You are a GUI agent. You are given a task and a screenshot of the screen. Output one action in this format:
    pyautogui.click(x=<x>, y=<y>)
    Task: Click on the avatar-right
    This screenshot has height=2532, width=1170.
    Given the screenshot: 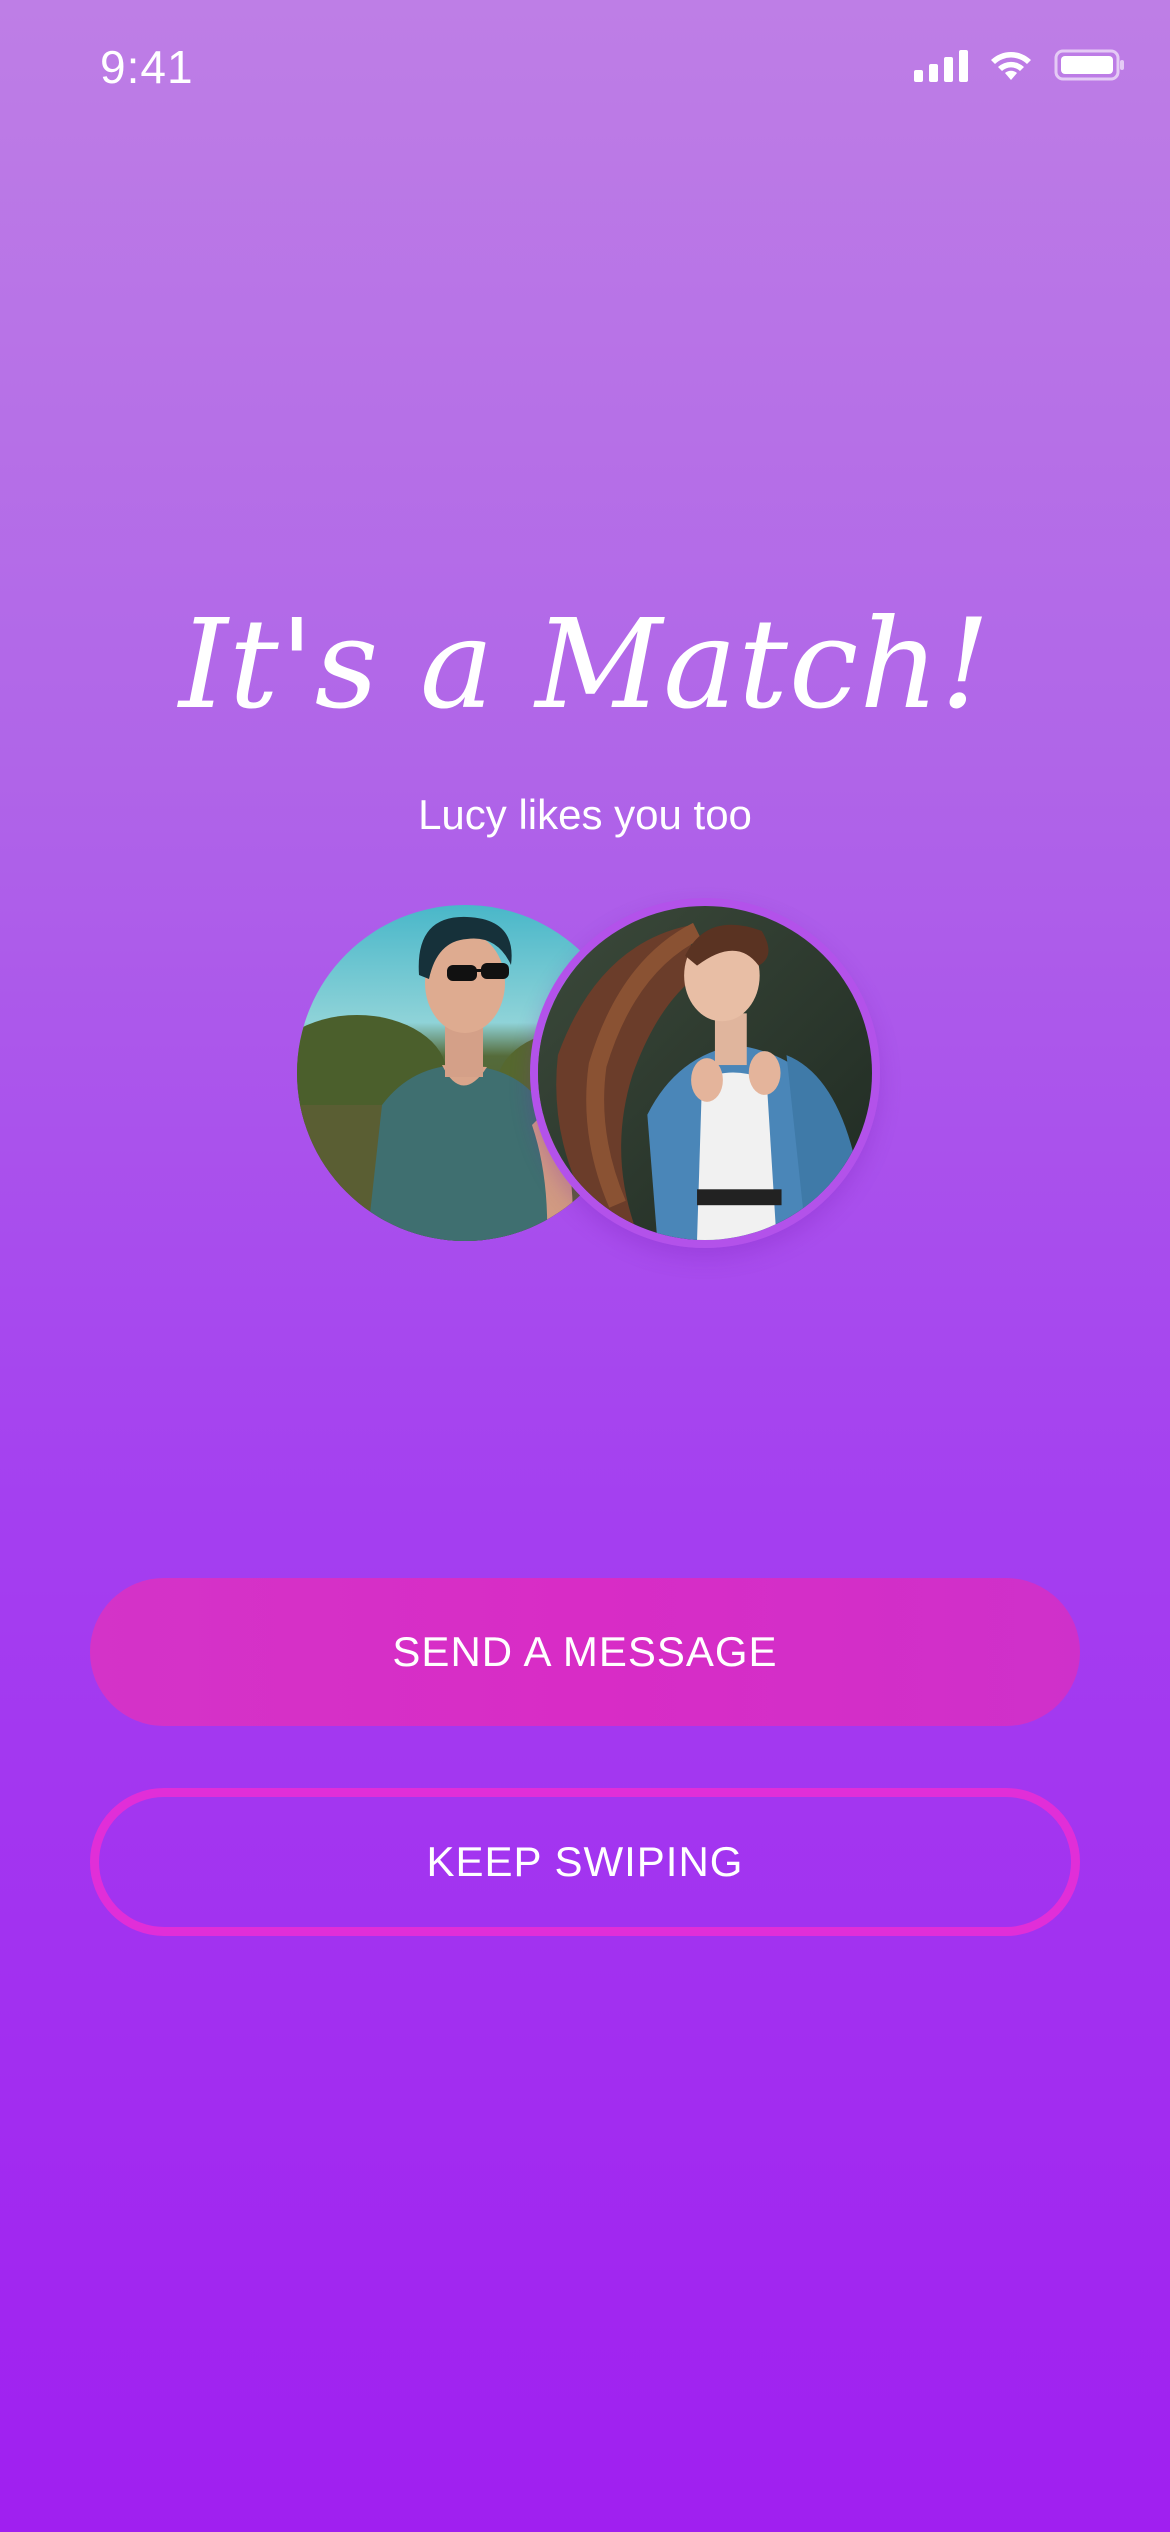 What is the action you would take?
    pyautogui.click(x=705, y=1073)
    